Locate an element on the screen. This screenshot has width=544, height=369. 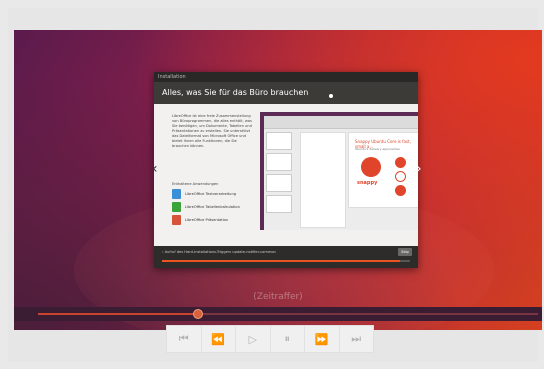
seek-bar is located at coordinates (278, 314).